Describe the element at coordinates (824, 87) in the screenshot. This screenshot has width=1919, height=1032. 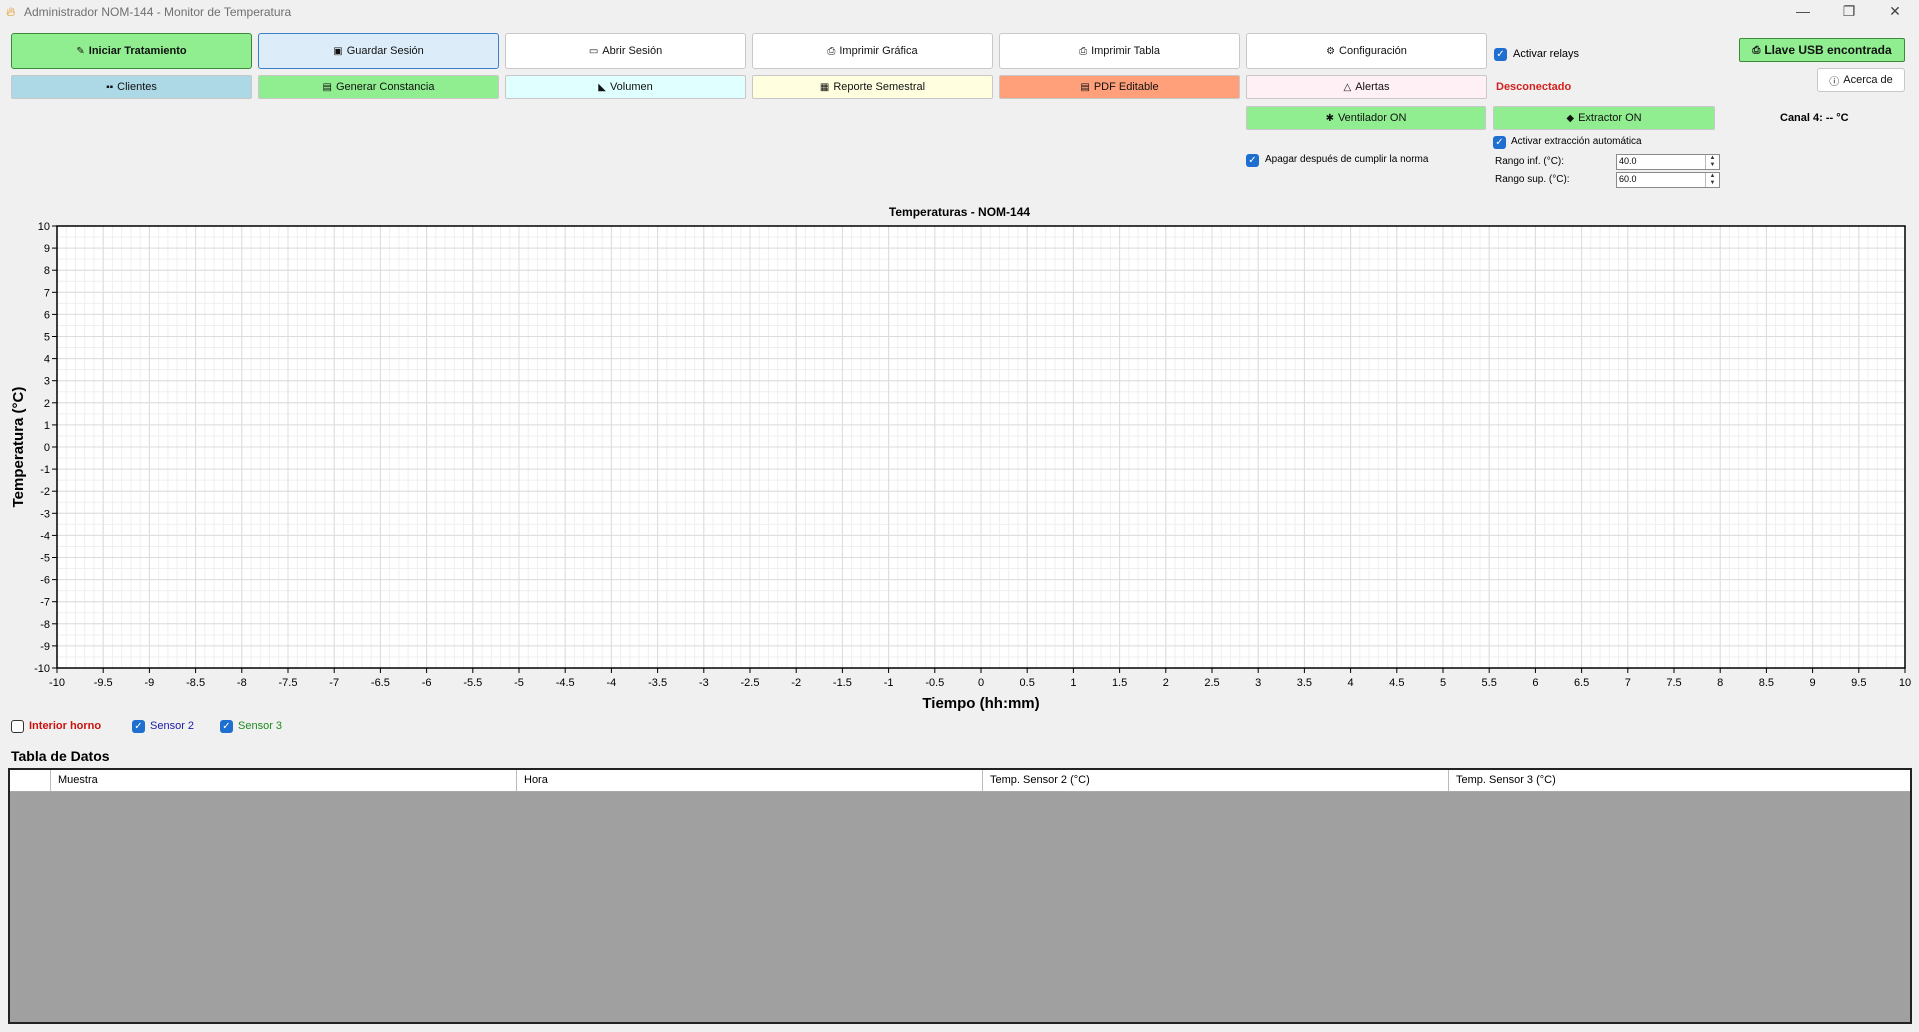
I see `reporte-icon: ▦` at that location.